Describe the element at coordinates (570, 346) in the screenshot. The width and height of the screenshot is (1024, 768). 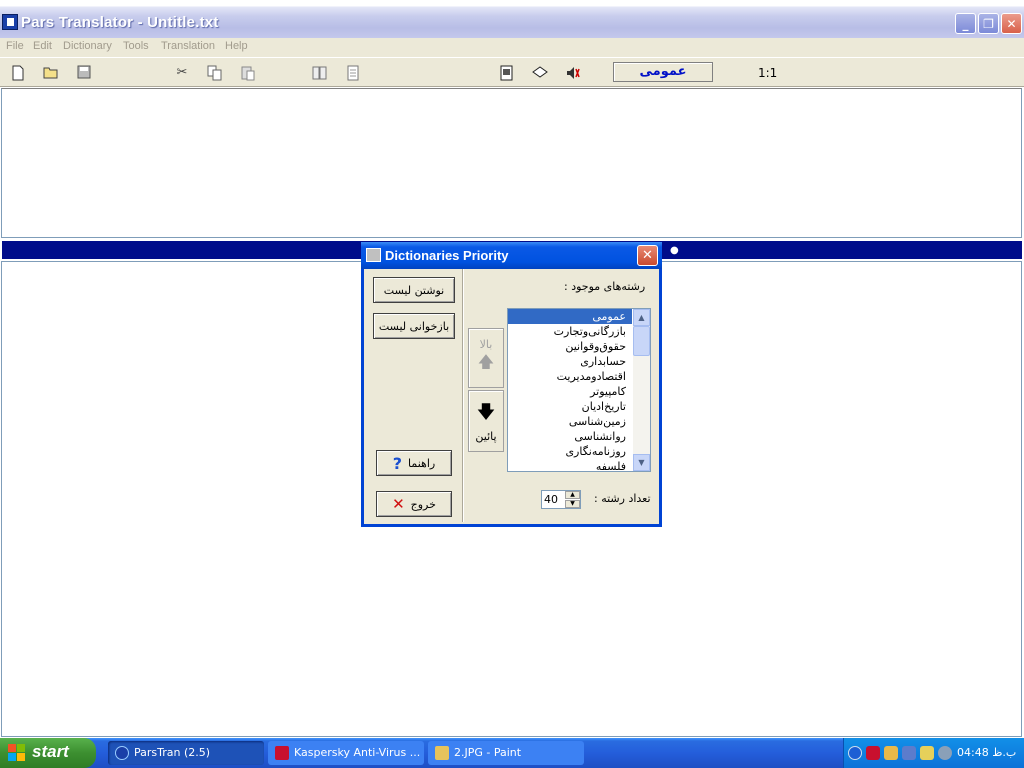
I see `list-item: حقوق‌وقوانین` at that location.